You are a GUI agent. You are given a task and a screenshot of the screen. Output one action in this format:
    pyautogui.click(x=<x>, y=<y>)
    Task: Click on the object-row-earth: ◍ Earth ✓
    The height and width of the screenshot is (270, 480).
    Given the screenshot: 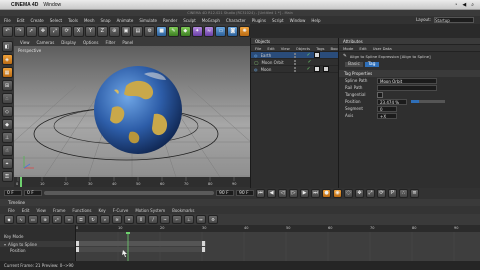 What is the action you would take?
    pyautogui.click(x=294, y=55)
    